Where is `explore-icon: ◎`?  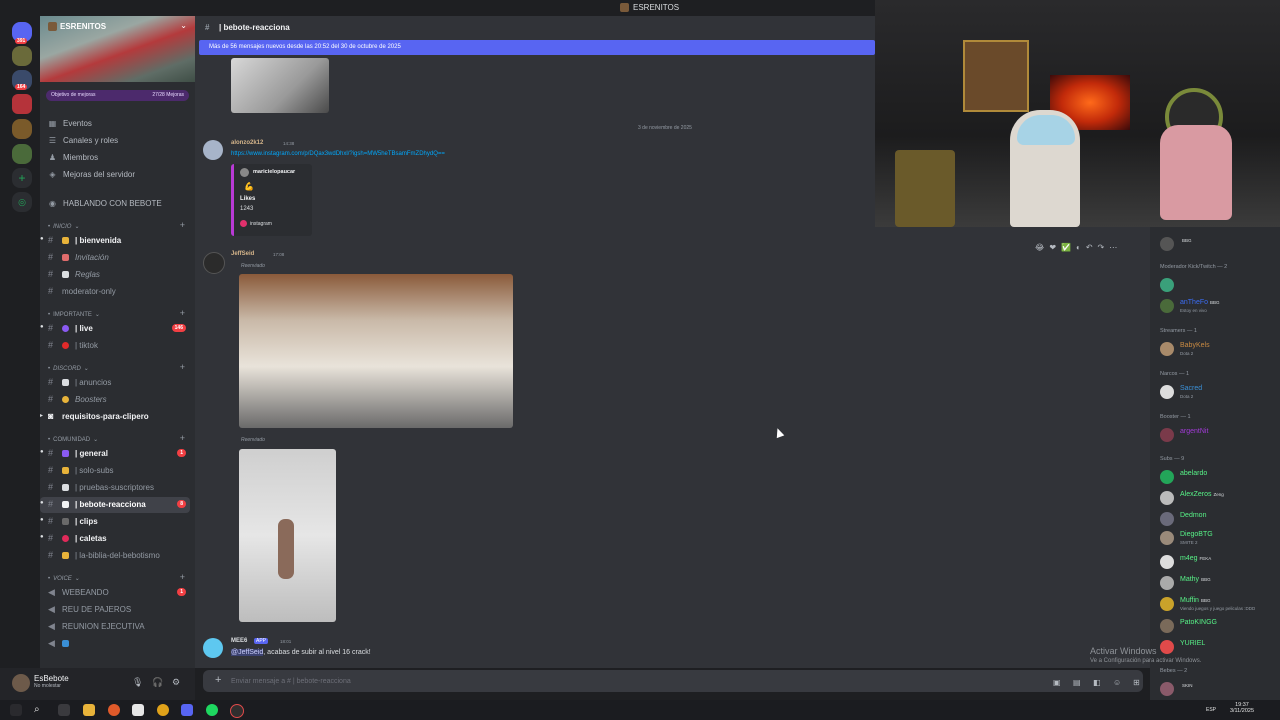 explore-icon: ◎ is located at coordinates (22, 202).